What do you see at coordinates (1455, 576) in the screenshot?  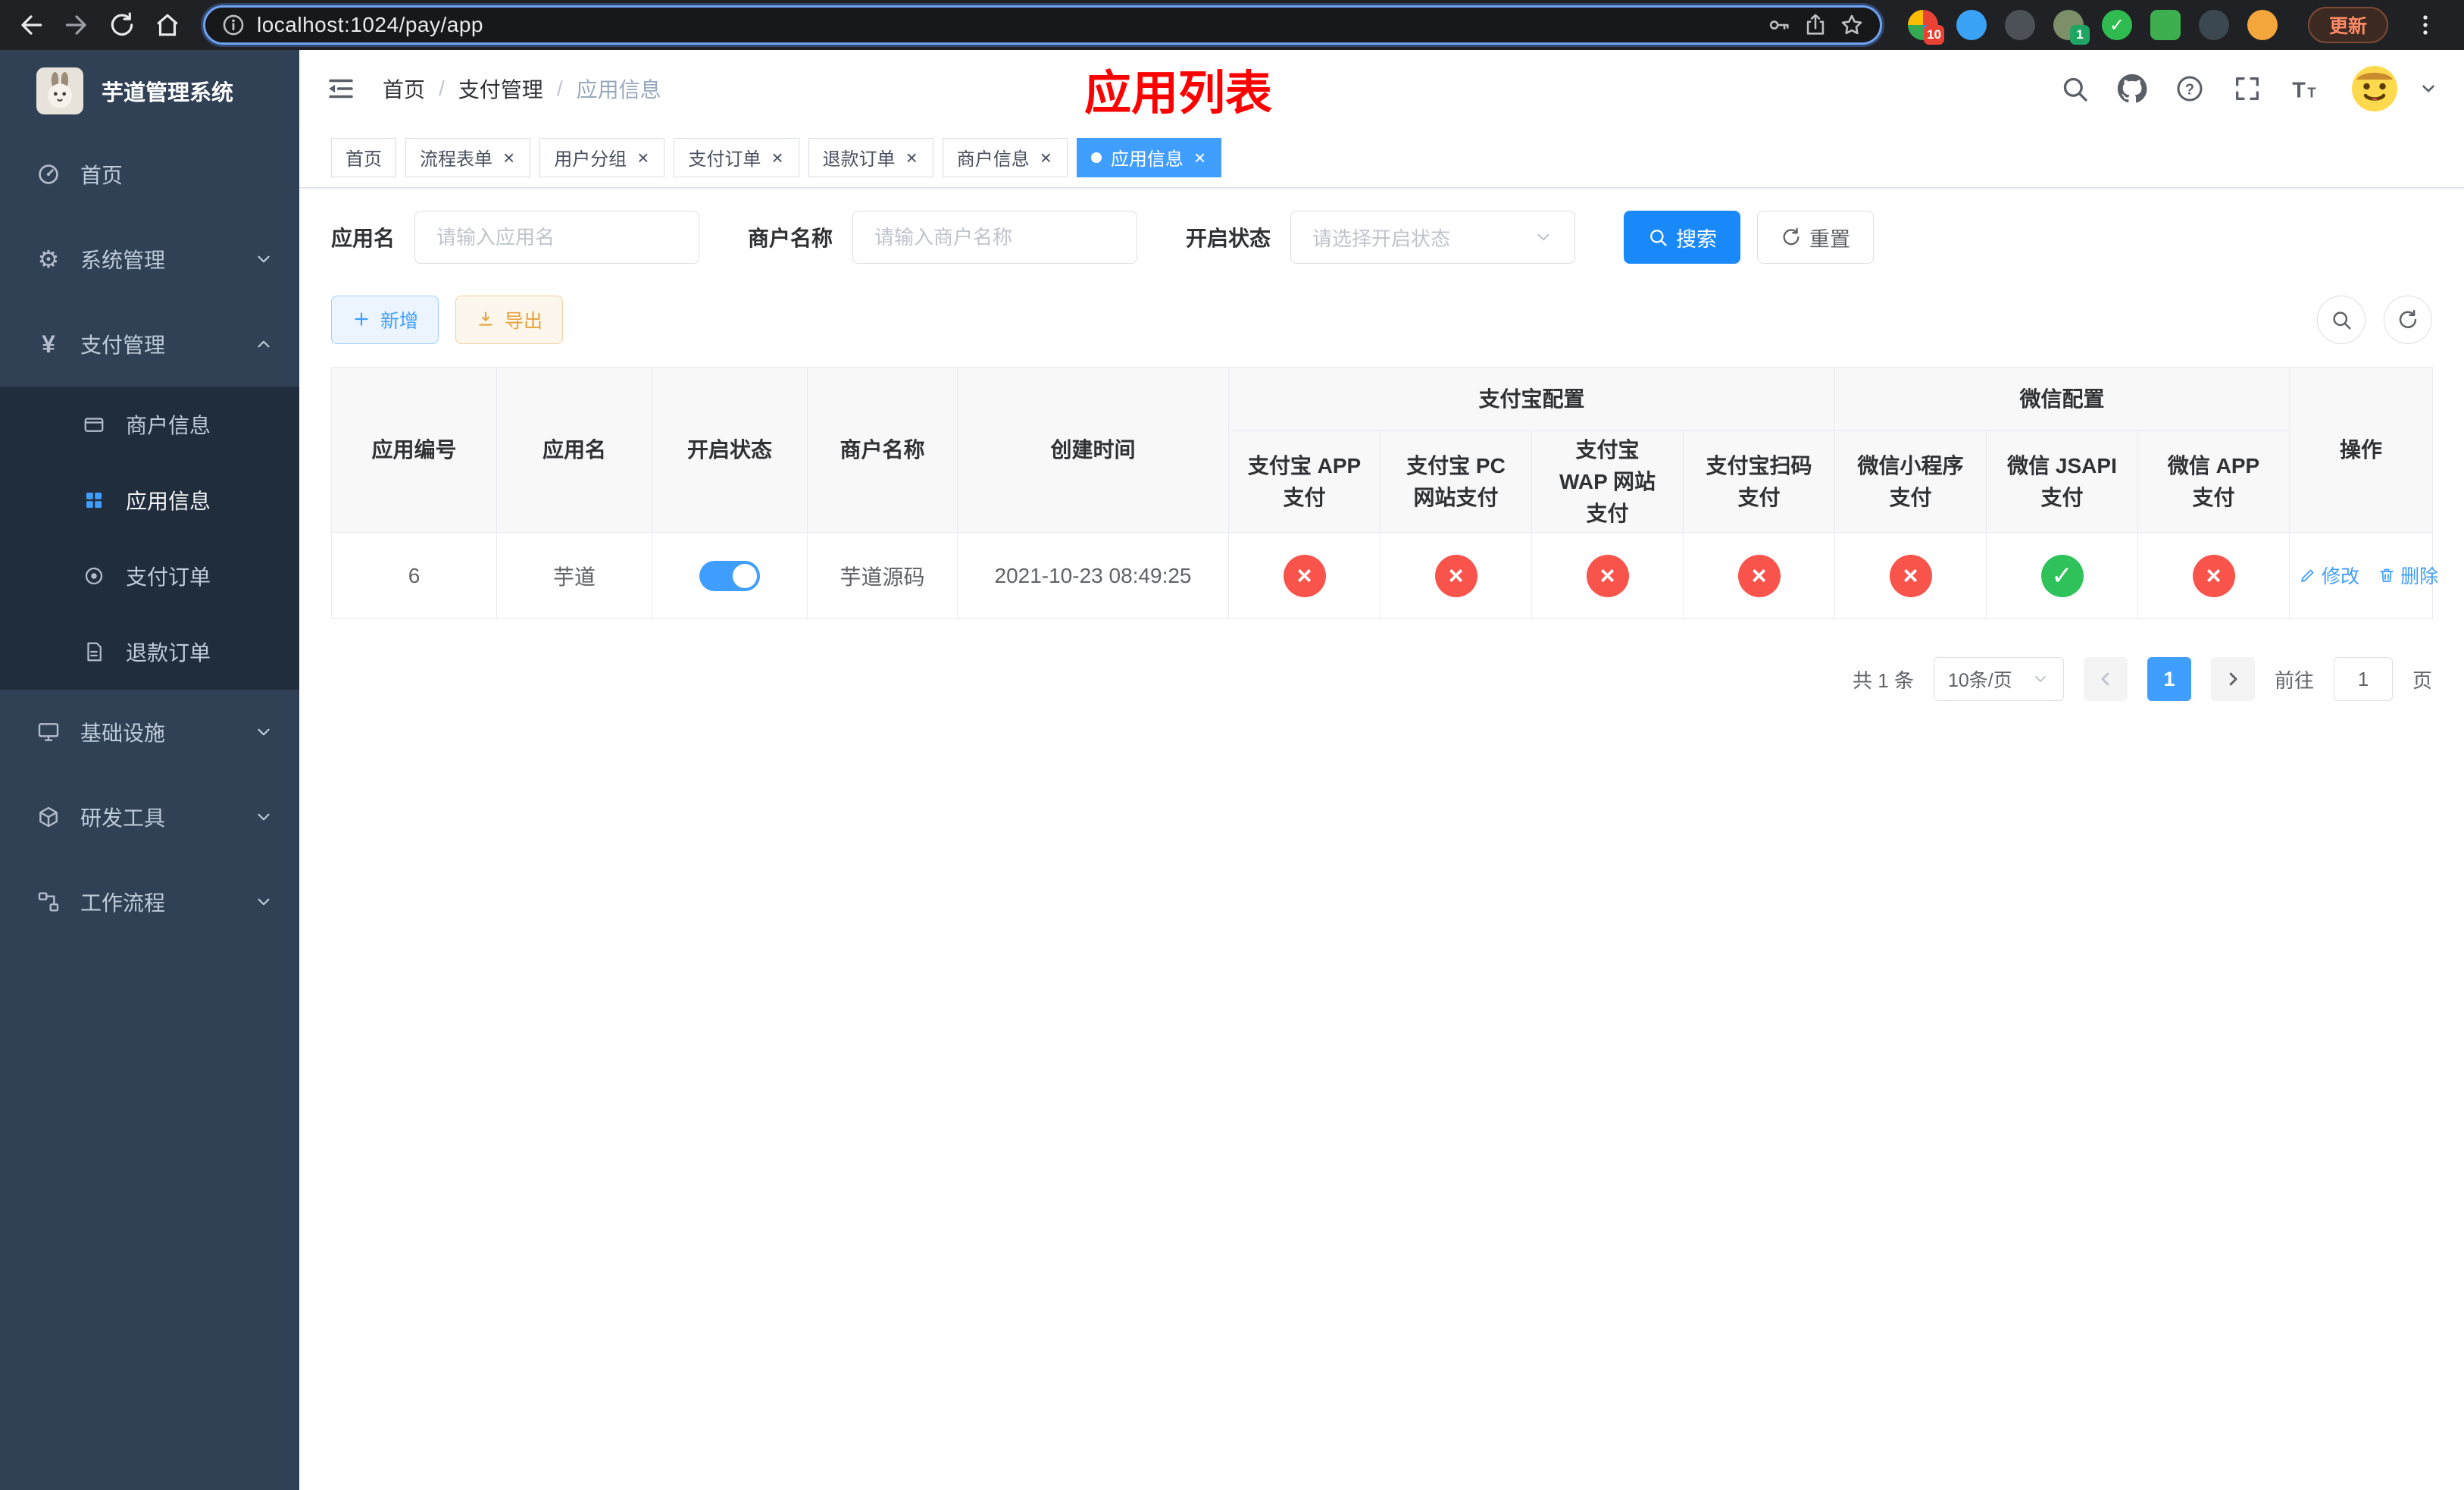 I see `alipay-pc-status-icon: ×` at bounding box center [1455, 576].